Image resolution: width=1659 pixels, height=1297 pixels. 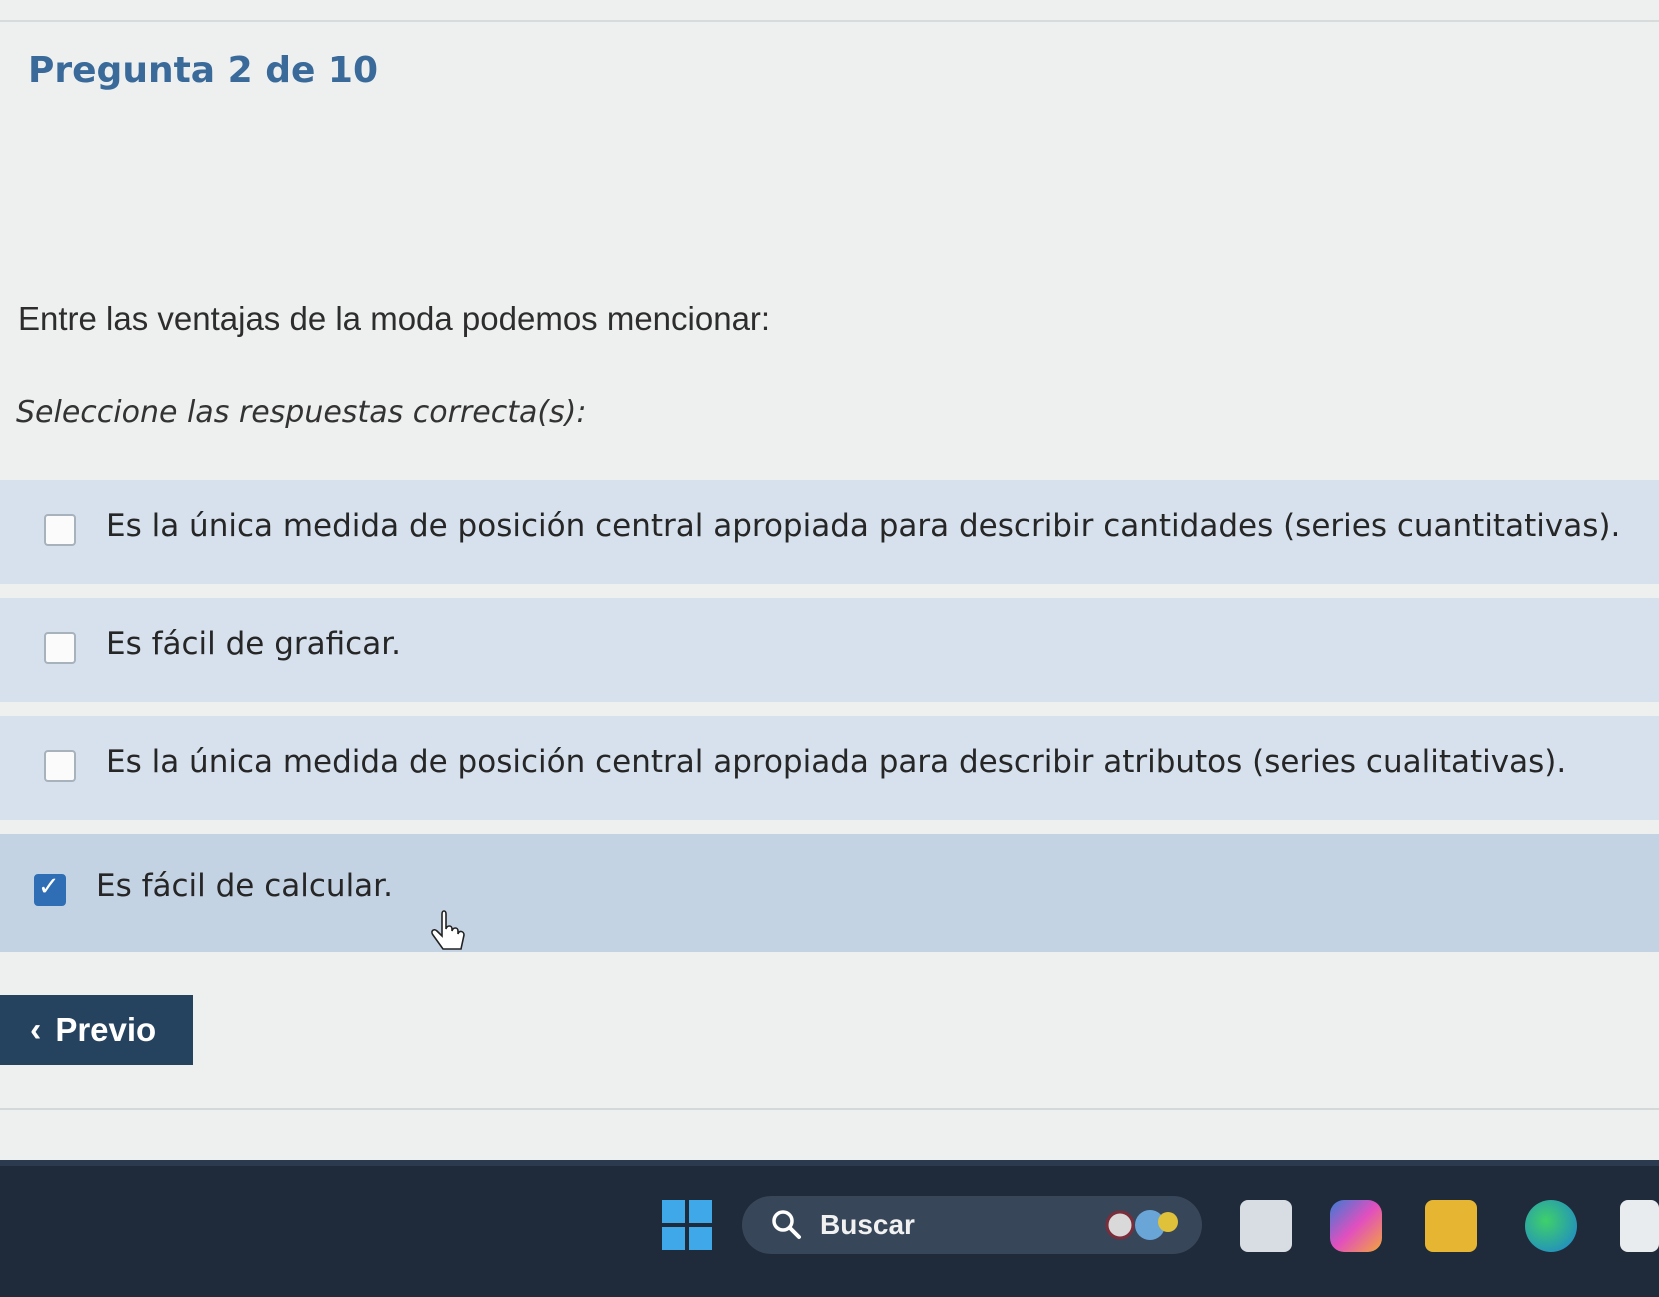 I want to click on task-view-icon, so click(x=1266, y=1226).